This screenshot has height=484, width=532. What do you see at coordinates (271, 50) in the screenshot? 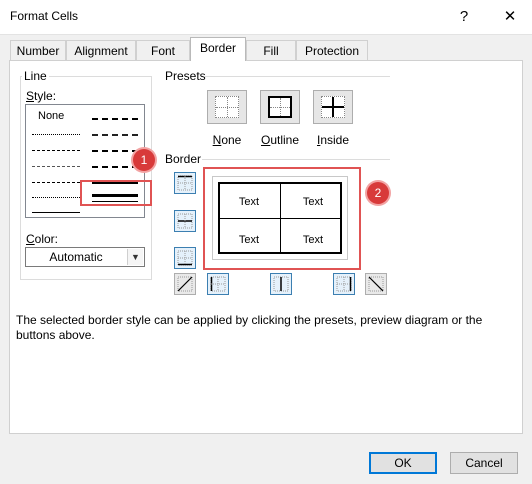
I see `tab-fill: Fill` at bounding box center [271, 50].